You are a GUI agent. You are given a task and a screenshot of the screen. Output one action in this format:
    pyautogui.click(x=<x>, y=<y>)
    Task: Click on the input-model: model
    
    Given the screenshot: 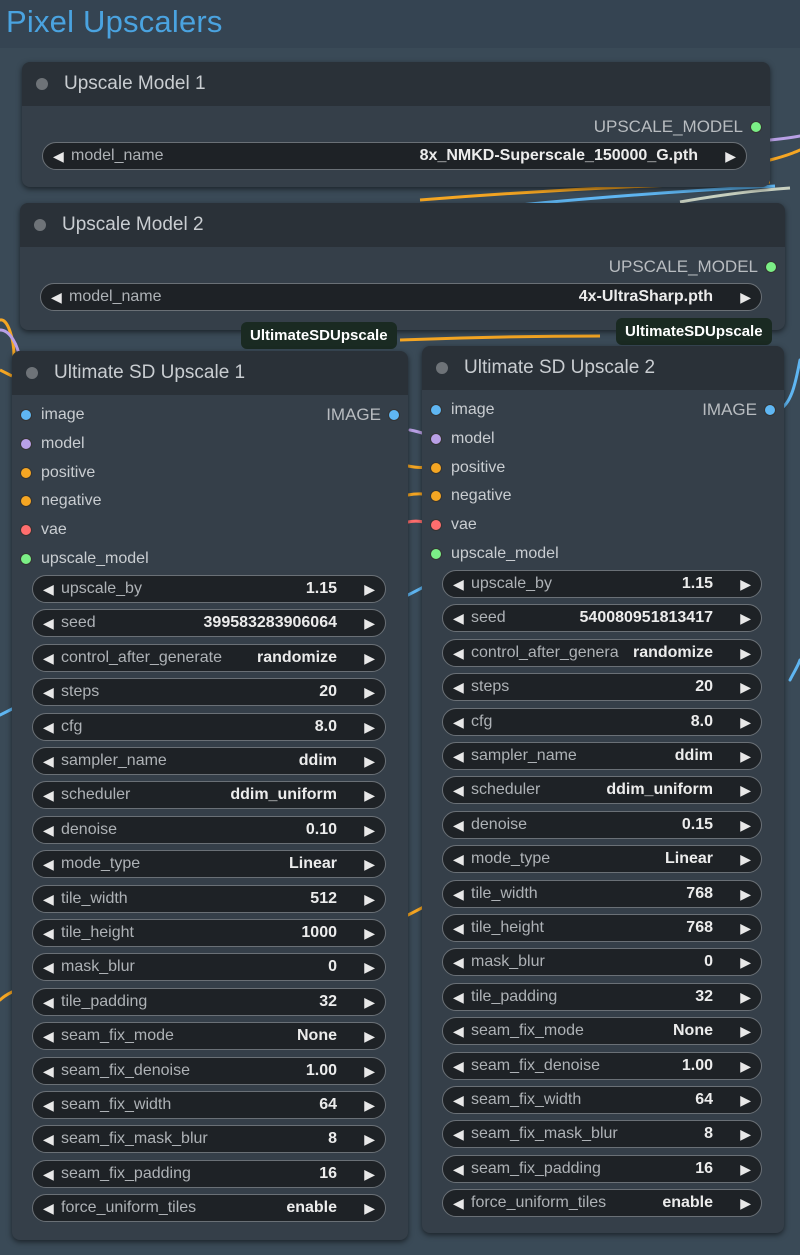 What is the action you would take?
    pyautogui.click(x=462, y=439)
    